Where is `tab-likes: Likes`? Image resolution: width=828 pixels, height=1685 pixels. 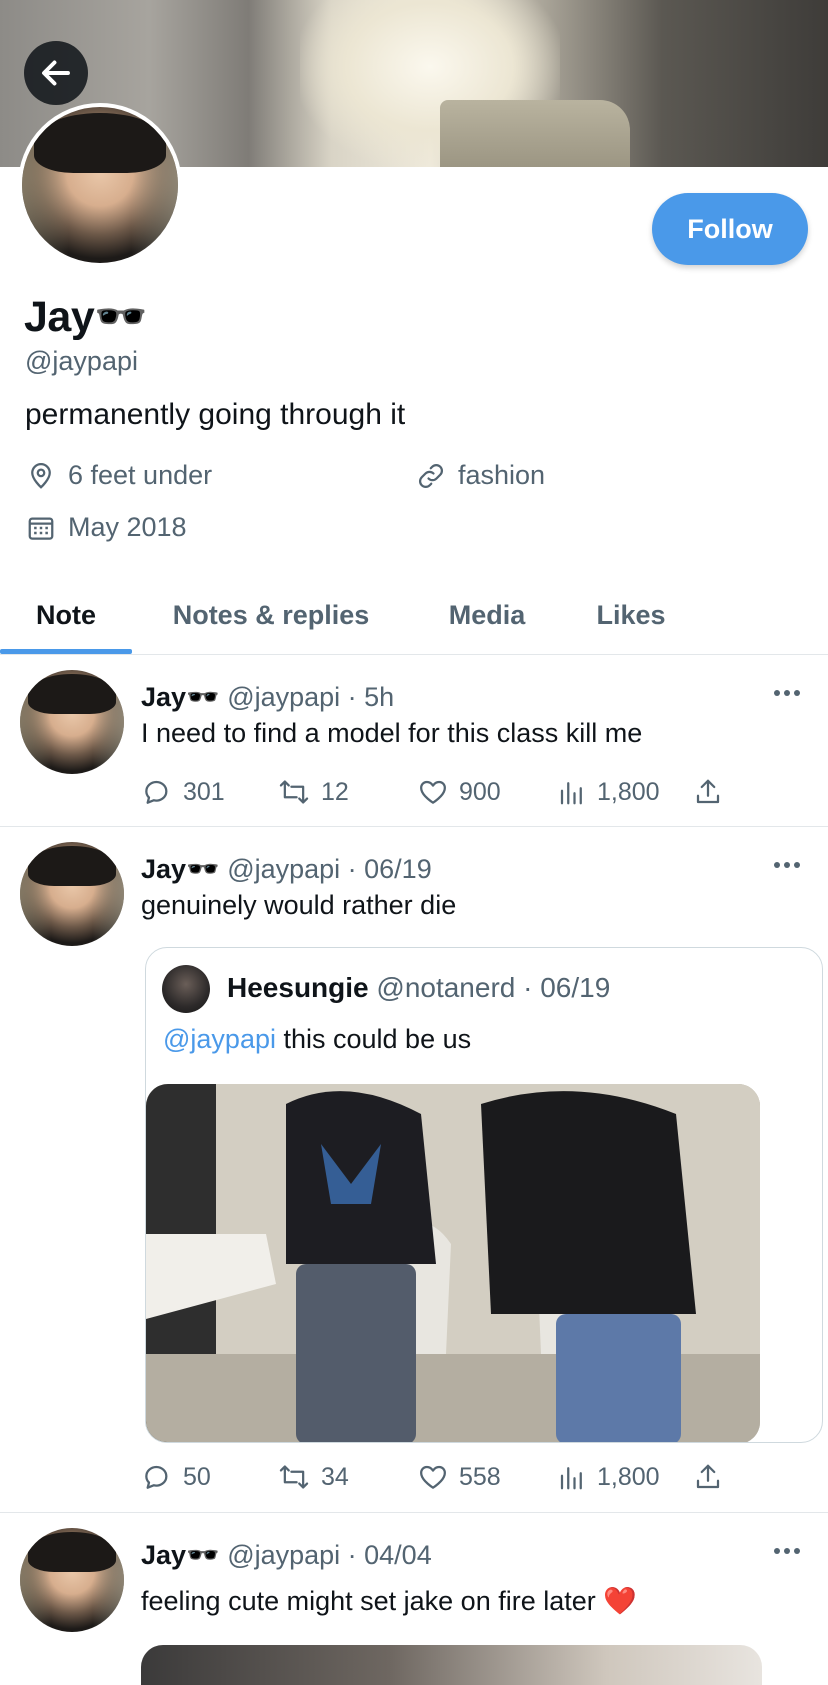 tab-likes: Likes is located at coordinates (631, 615).